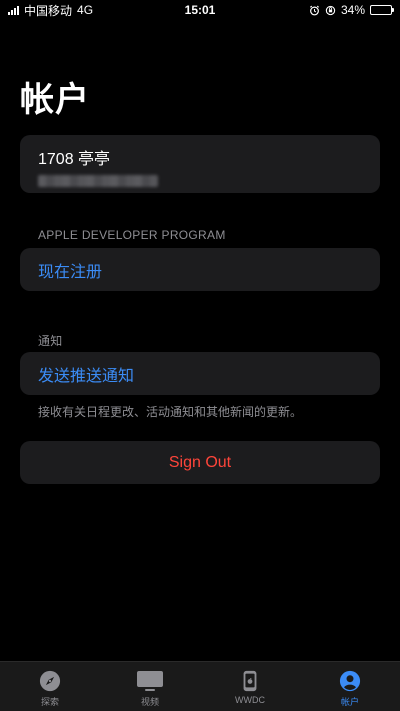 The height and width of the screenshot is (711, 400). What do you see at coordinates (350, 681) in the screenshot?
I see `account-icon` at bounding box center [350, 681].